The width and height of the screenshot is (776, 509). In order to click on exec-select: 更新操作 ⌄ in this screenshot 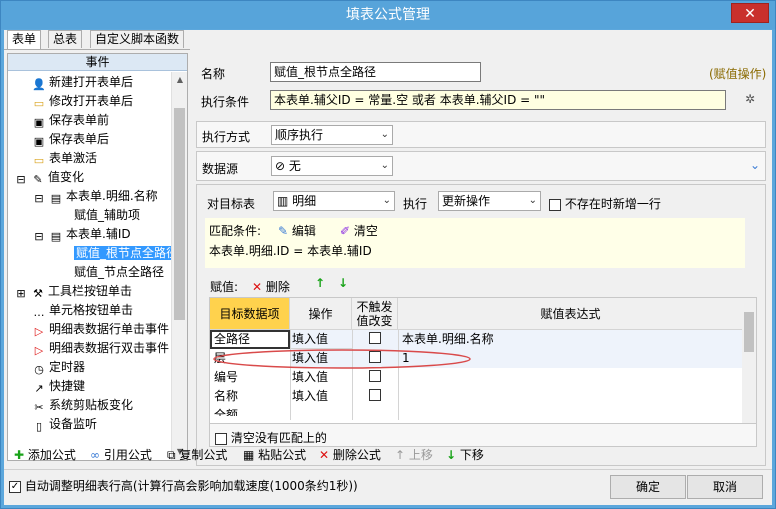, I will do `click(489, 201)`.